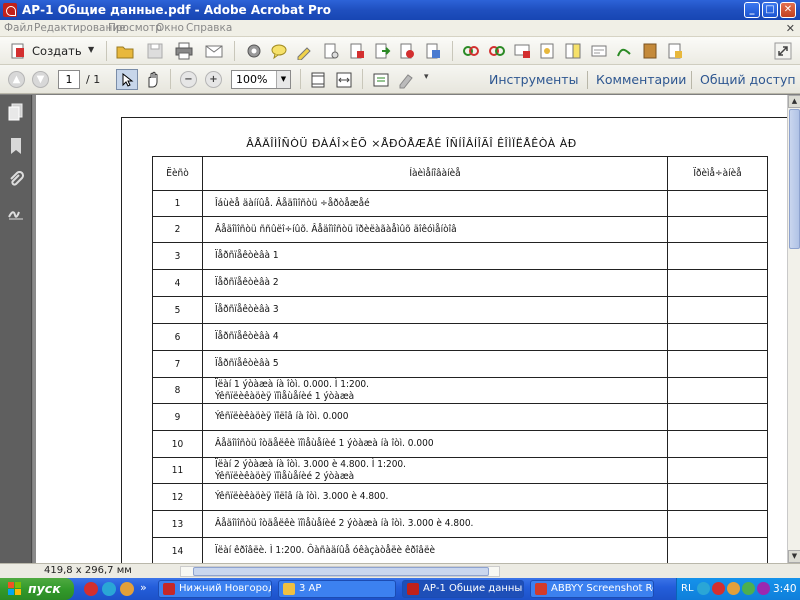 The width and height of the screenshot is (800, 600). What do you see at coordinates (406, 80) in the screenshot?
I see `highlight-icon` at bounding box center [406, 80].